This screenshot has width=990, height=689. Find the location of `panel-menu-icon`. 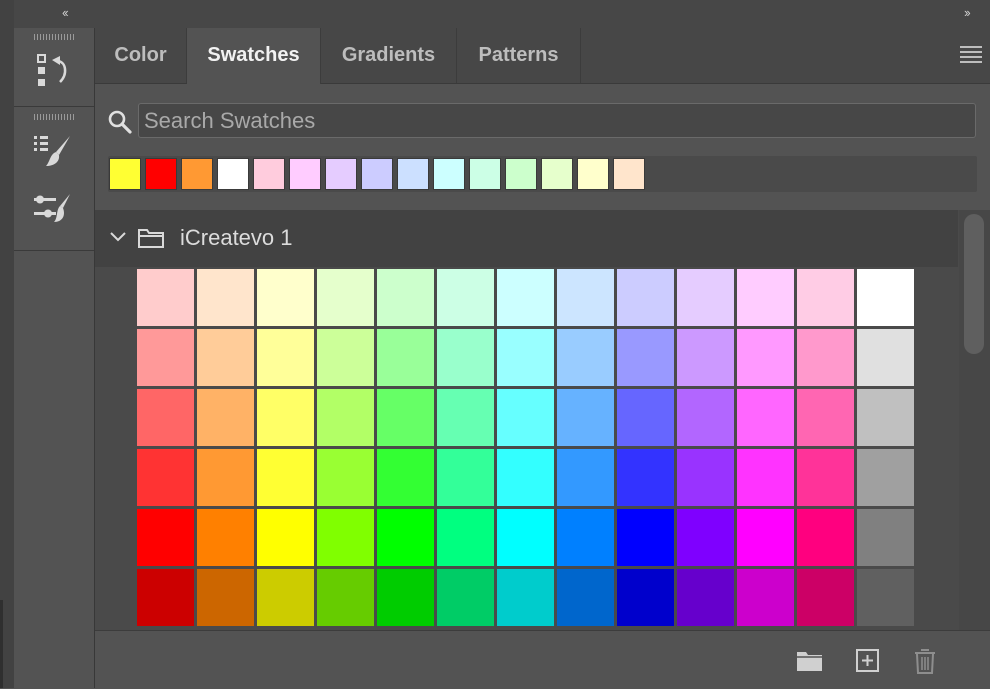

panel-menu-icon is located at coordinates (971, 55).